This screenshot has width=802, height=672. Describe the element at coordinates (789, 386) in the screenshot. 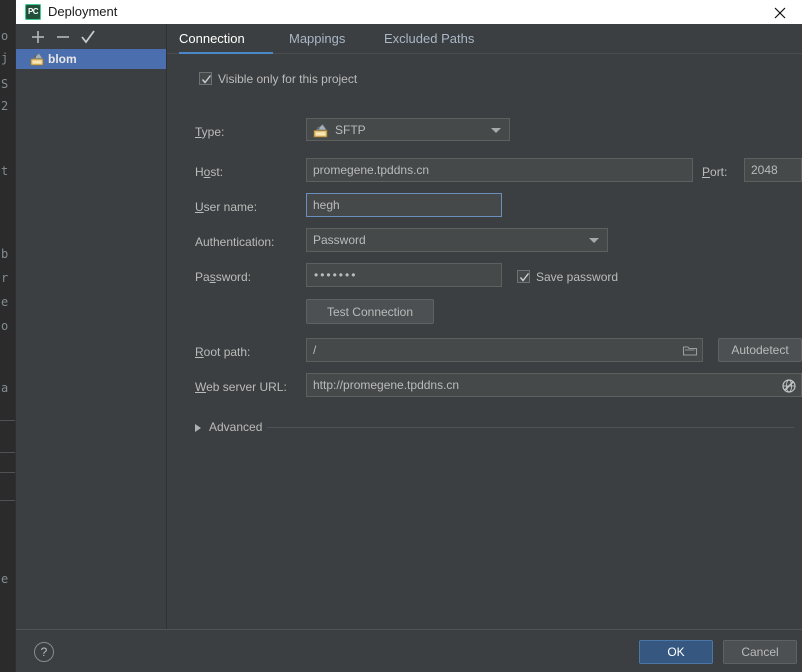

I see `globe-icon` at that location.